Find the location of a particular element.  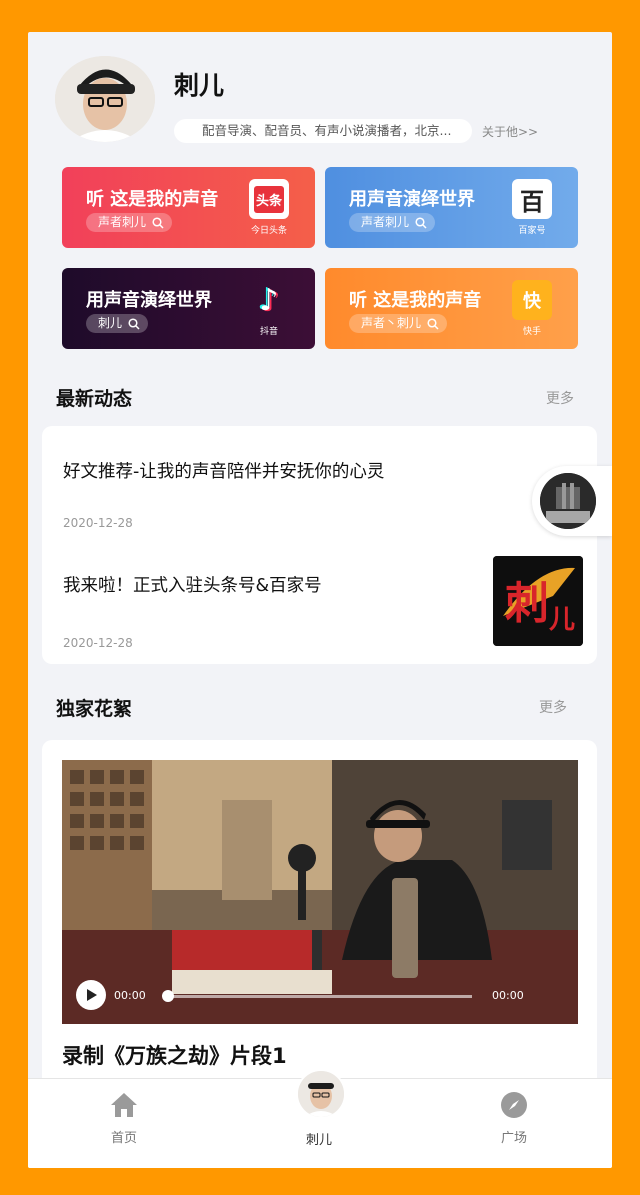

card-search-pill: 刺儿 is located at coordinates (117, 323).